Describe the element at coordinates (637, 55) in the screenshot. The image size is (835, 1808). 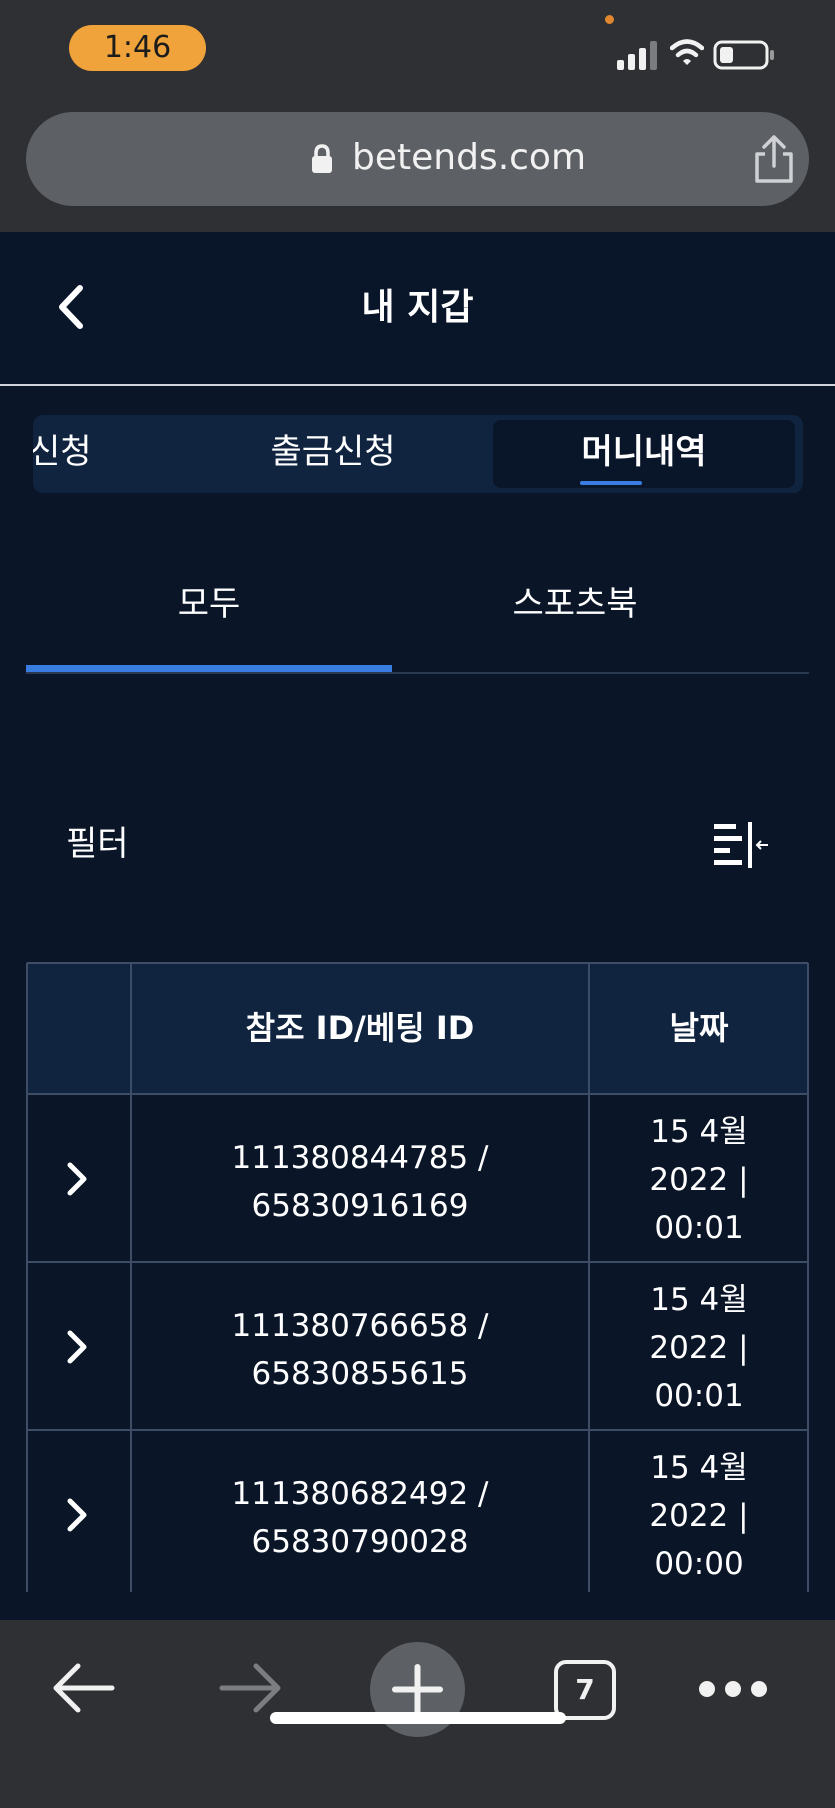
I see `signal-icon` at that location.